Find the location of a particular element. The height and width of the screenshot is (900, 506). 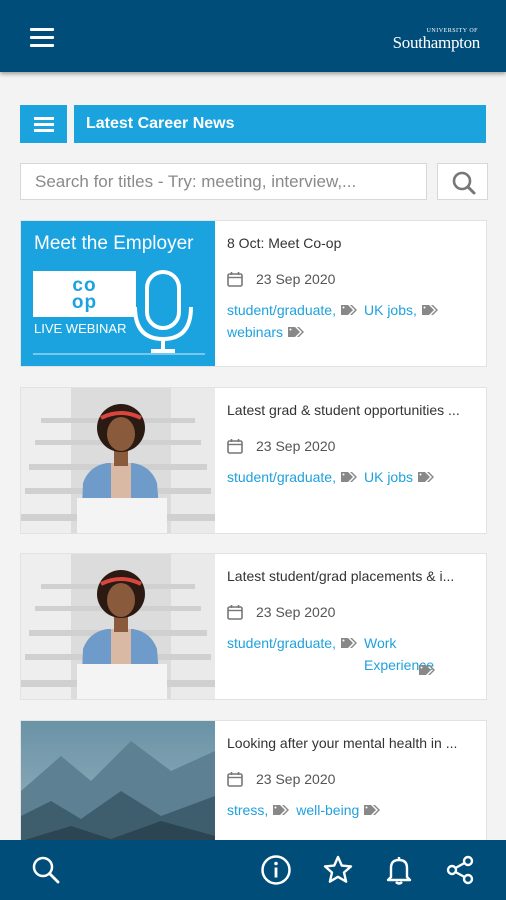

news-thumbnail: Meet the Employer co op LIVE WEBINAR is located at coordinates (118, 293).